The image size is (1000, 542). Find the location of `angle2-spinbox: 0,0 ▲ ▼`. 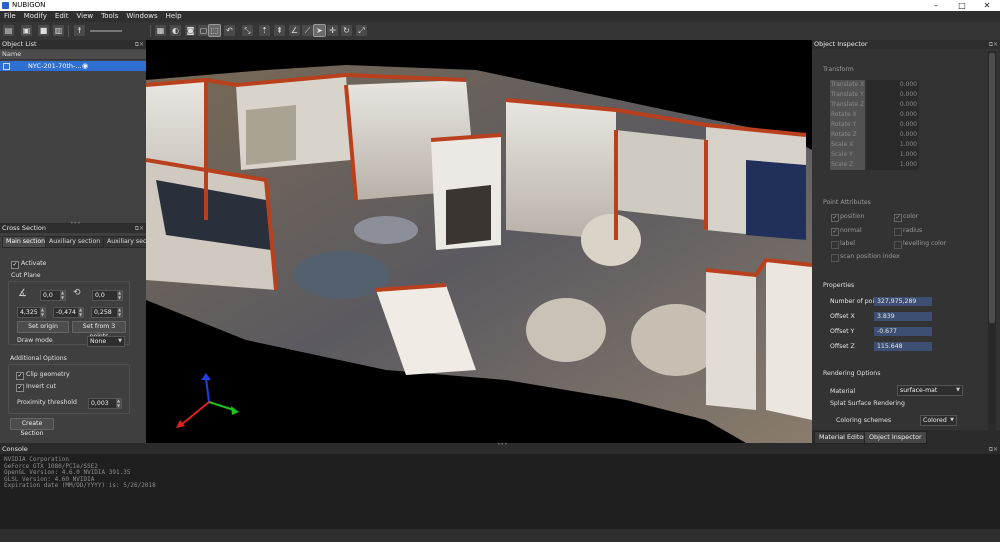

angle2-spinbox: 0,0 ▲ ▼ is located at coordinates (107, 295).